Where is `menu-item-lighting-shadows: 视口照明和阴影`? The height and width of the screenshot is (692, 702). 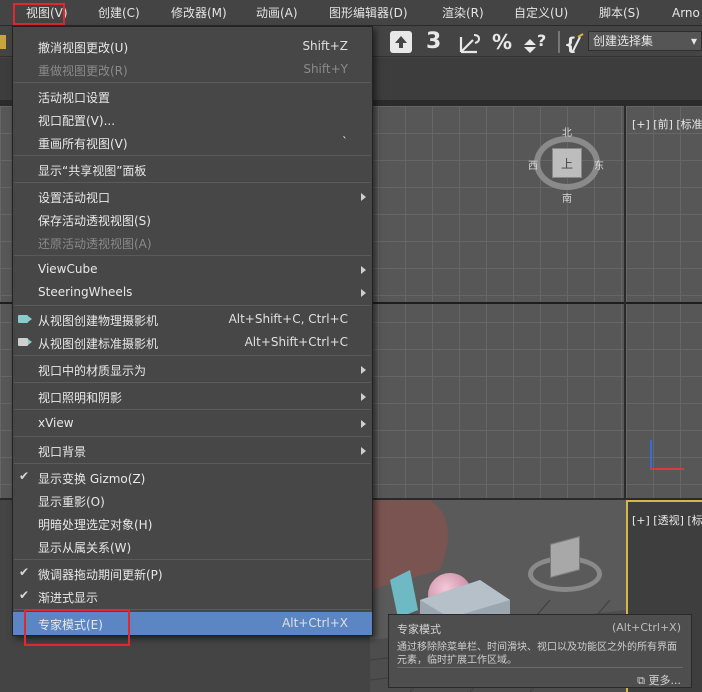 menu-item-lighting-shadows: 视口照明和阴影 is located at coordinates (192, 396).